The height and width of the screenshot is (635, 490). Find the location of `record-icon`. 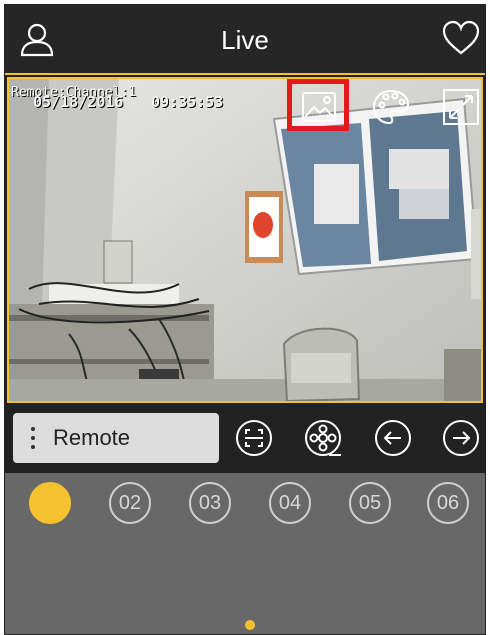

record-icon is located at coordinates (323, 438).